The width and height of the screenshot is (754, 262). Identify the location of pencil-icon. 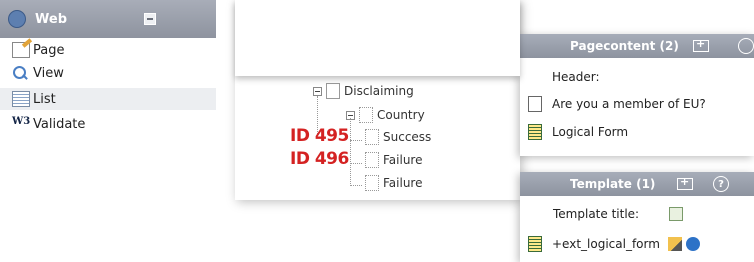
(674, 244).